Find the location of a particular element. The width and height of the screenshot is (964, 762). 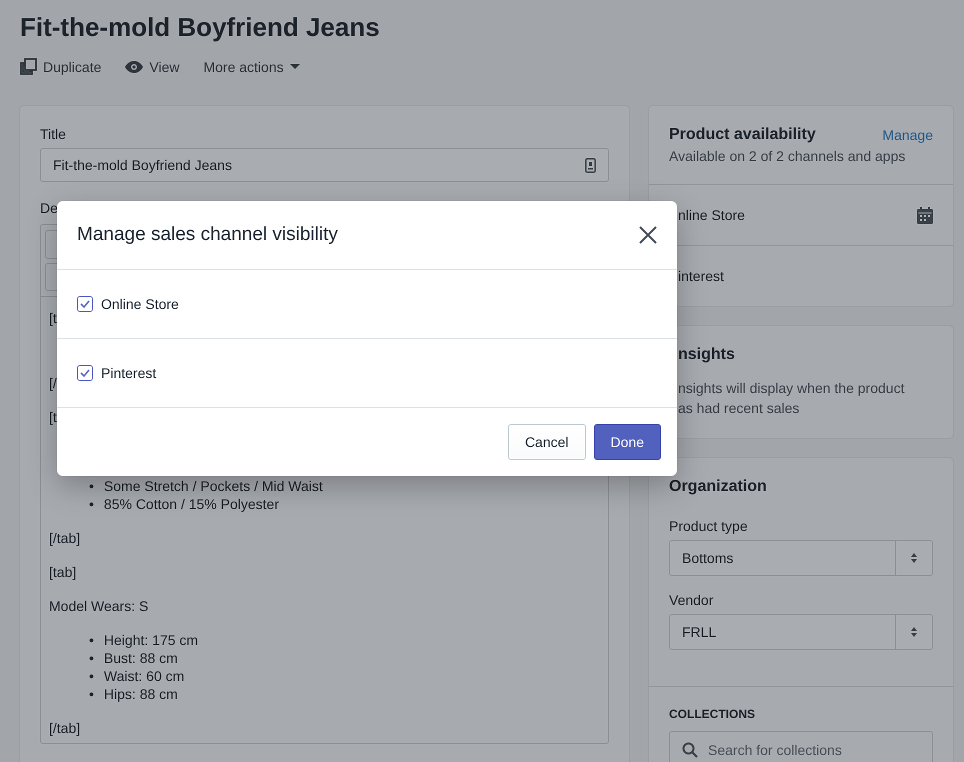

list-item: 85% Cotton / 15% Polyester is located at coordinates (192, 504).